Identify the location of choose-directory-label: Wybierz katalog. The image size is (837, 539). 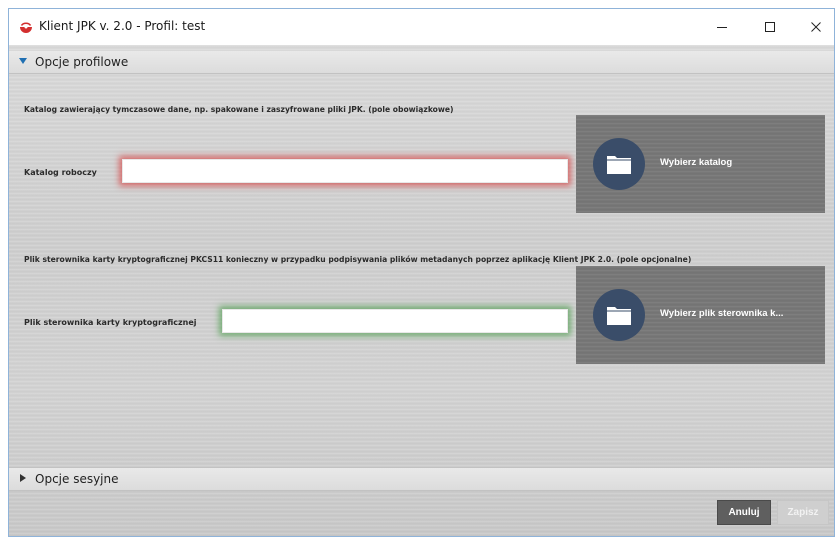
(696, 162).